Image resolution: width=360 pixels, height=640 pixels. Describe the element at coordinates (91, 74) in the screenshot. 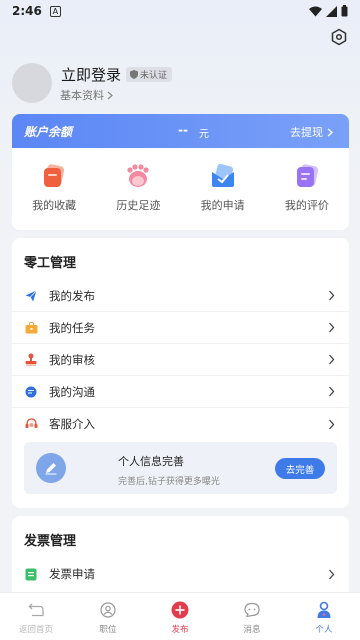

I see `login-link: 立即登录` at that location.